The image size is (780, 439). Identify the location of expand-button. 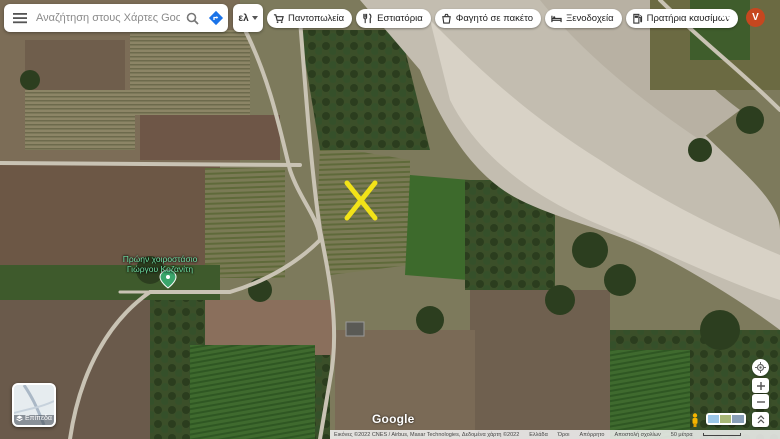
(760, 419).